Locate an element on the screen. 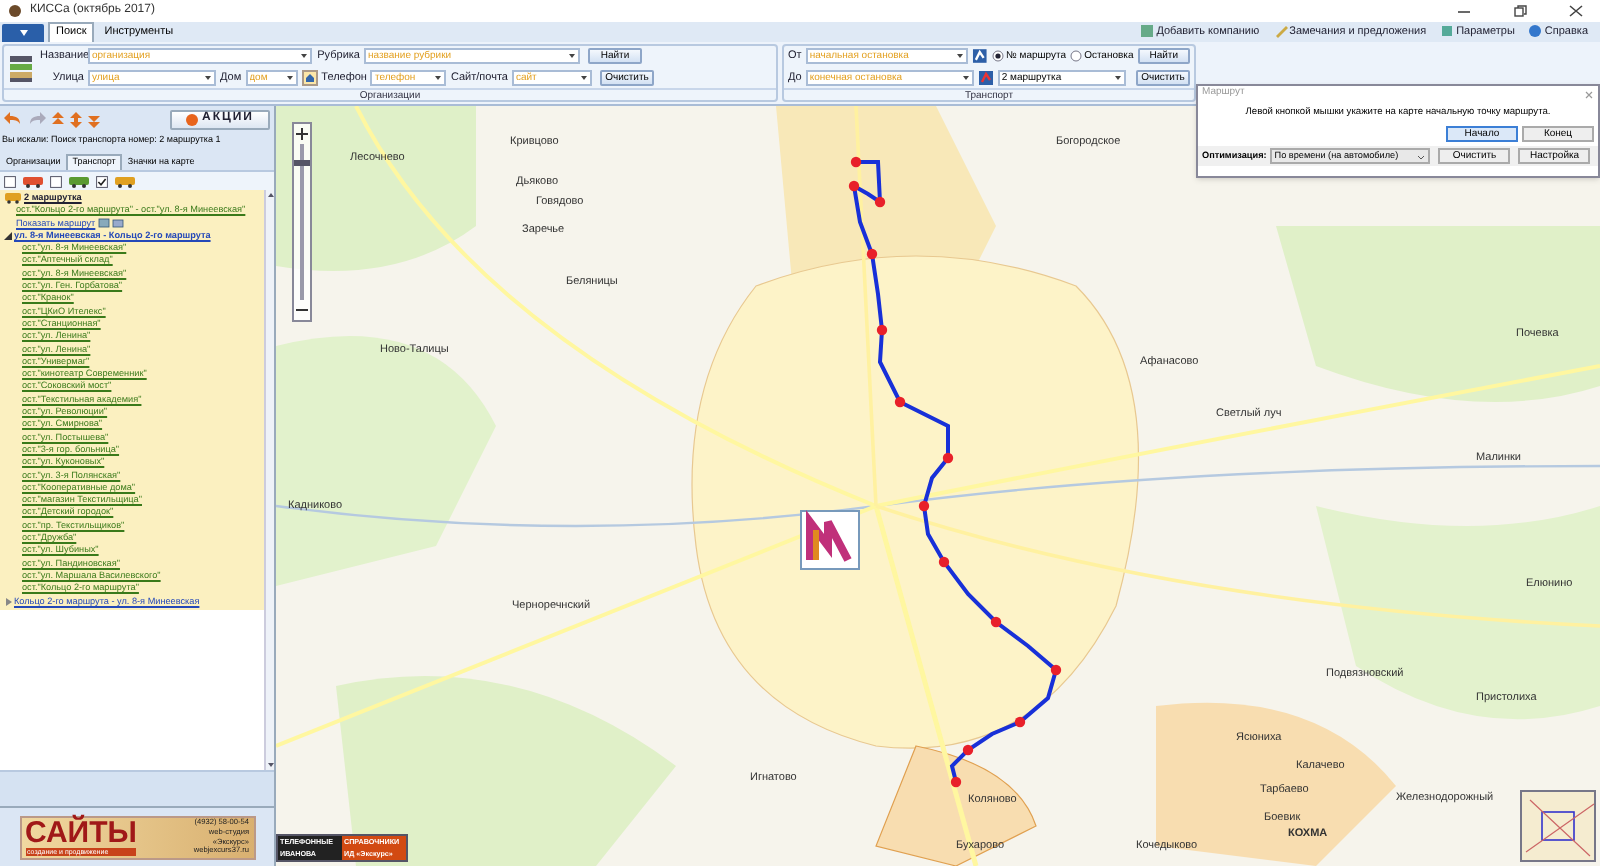  down-arrows-icon is located at coordinates (94, 119).